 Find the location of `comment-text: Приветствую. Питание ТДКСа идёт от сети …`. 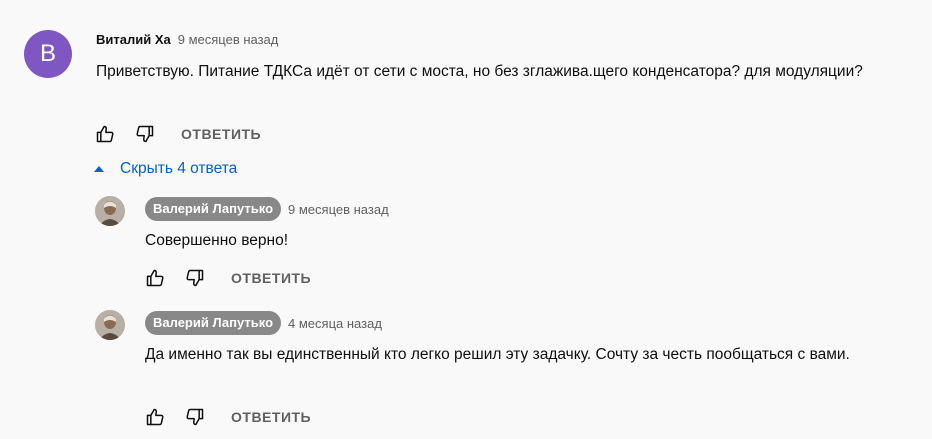

comment-text: Приветствую. Питание ТДКСа идёт от сети … is located at coordinates (479, 71).